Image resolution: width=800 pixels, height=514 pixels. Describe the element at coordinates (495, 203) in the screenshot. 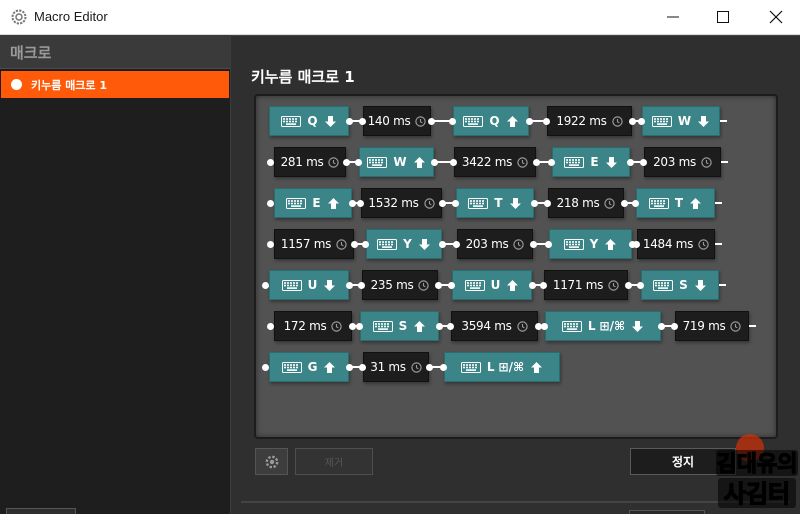

I see `key-down-chip: T` at that location.